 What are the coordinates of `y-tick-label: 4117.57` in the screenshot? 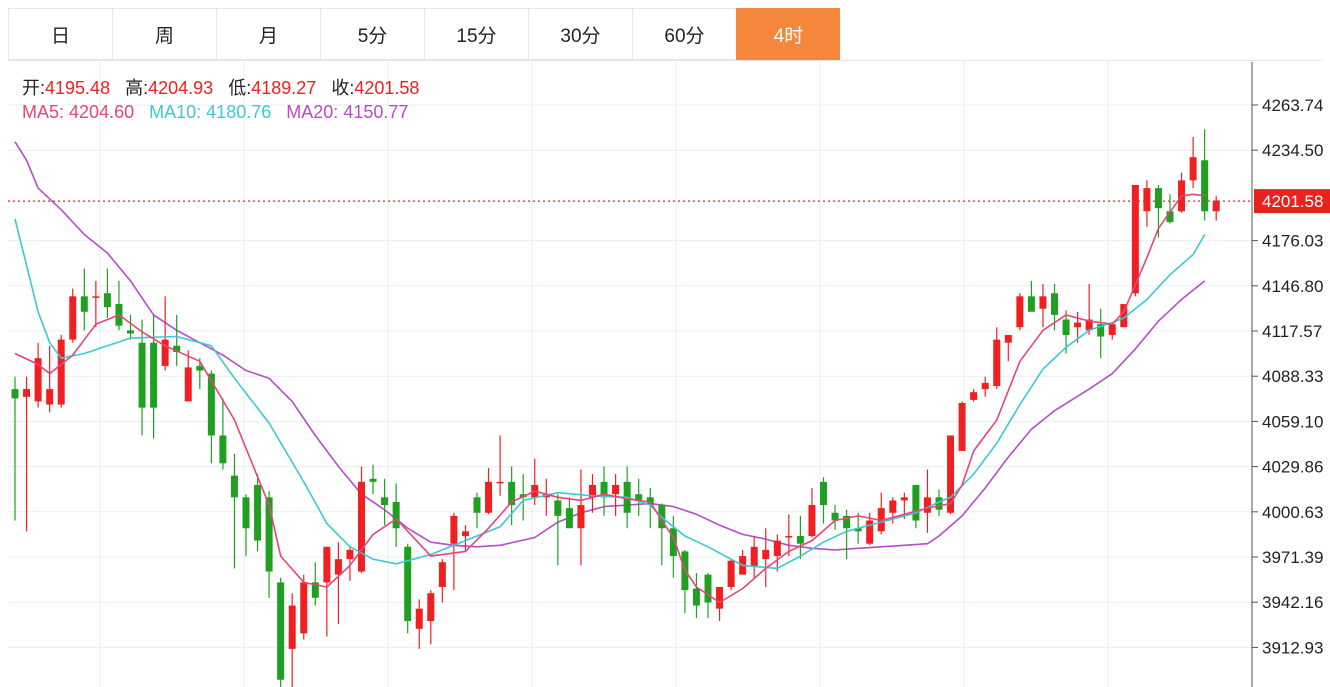 It's located at (1292, 331).